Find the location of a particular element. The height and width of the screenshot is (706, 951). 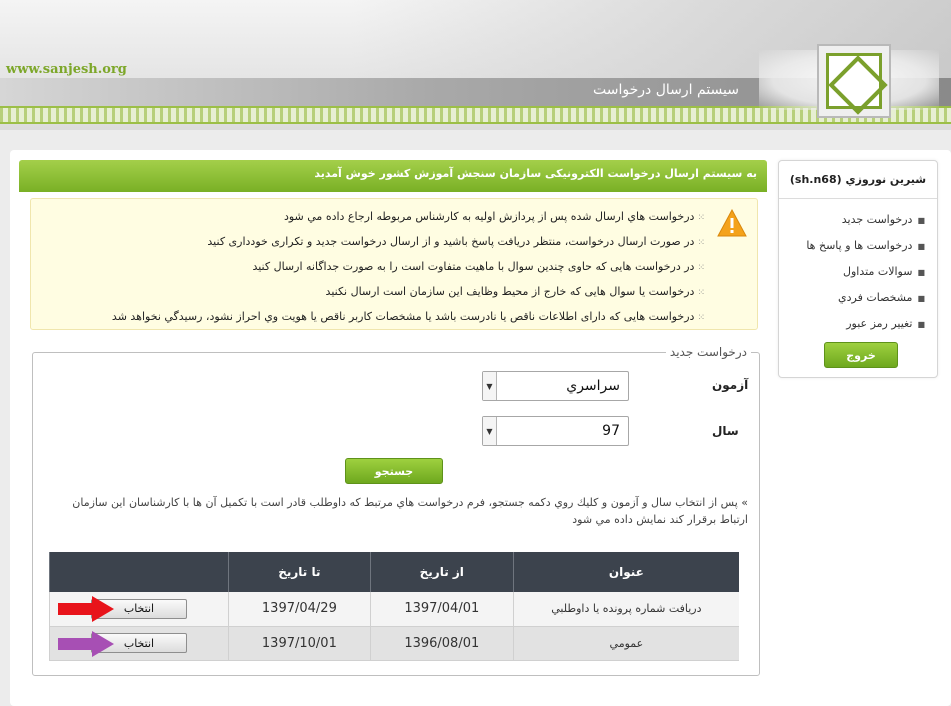

user-name: شيرين نوروزي (sh.n68) is located at coordinates (858, 180).